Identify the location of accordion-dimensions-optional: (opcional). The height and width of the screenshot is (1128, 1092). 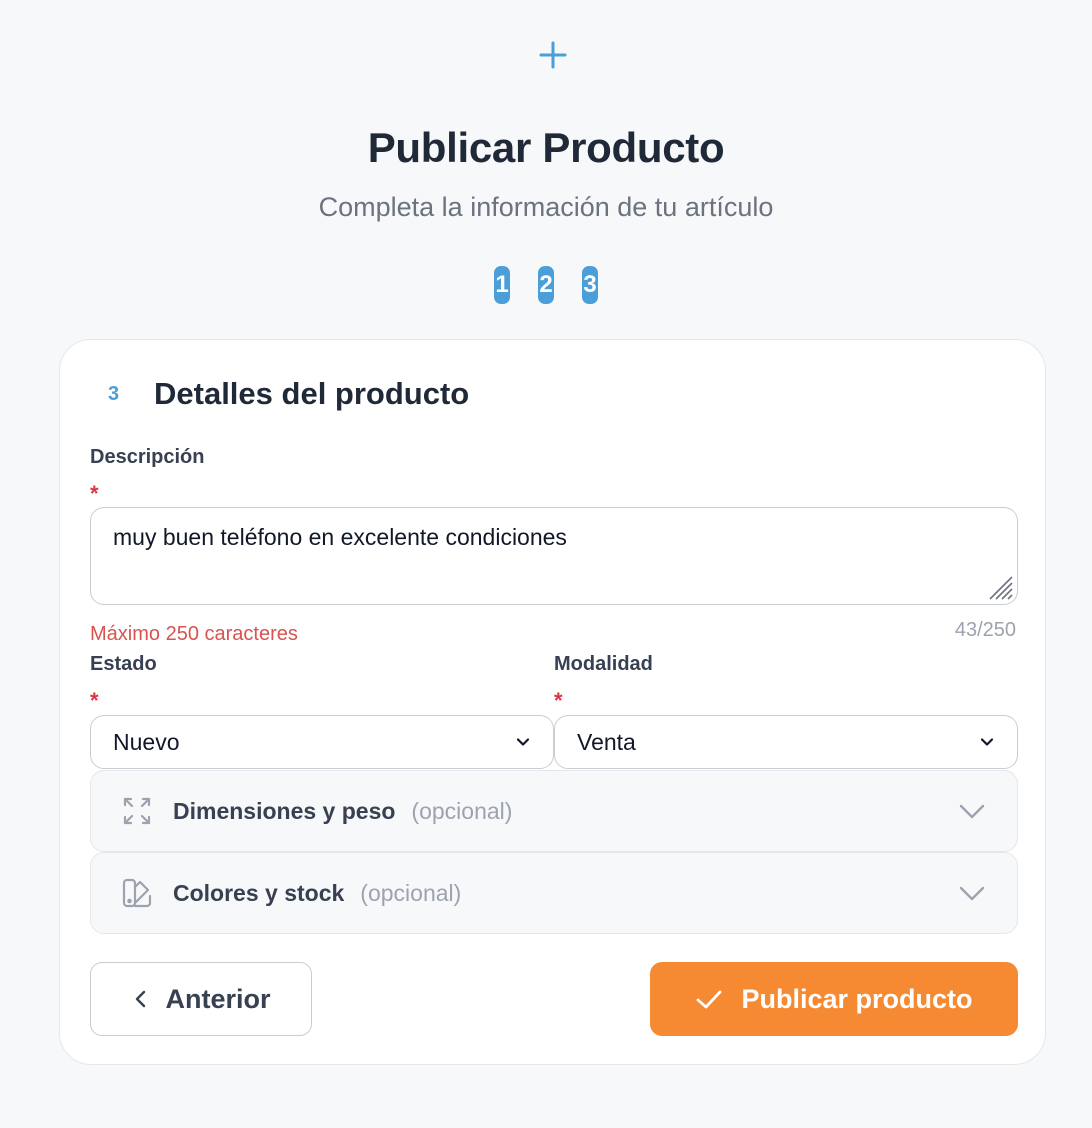
(462, 810).